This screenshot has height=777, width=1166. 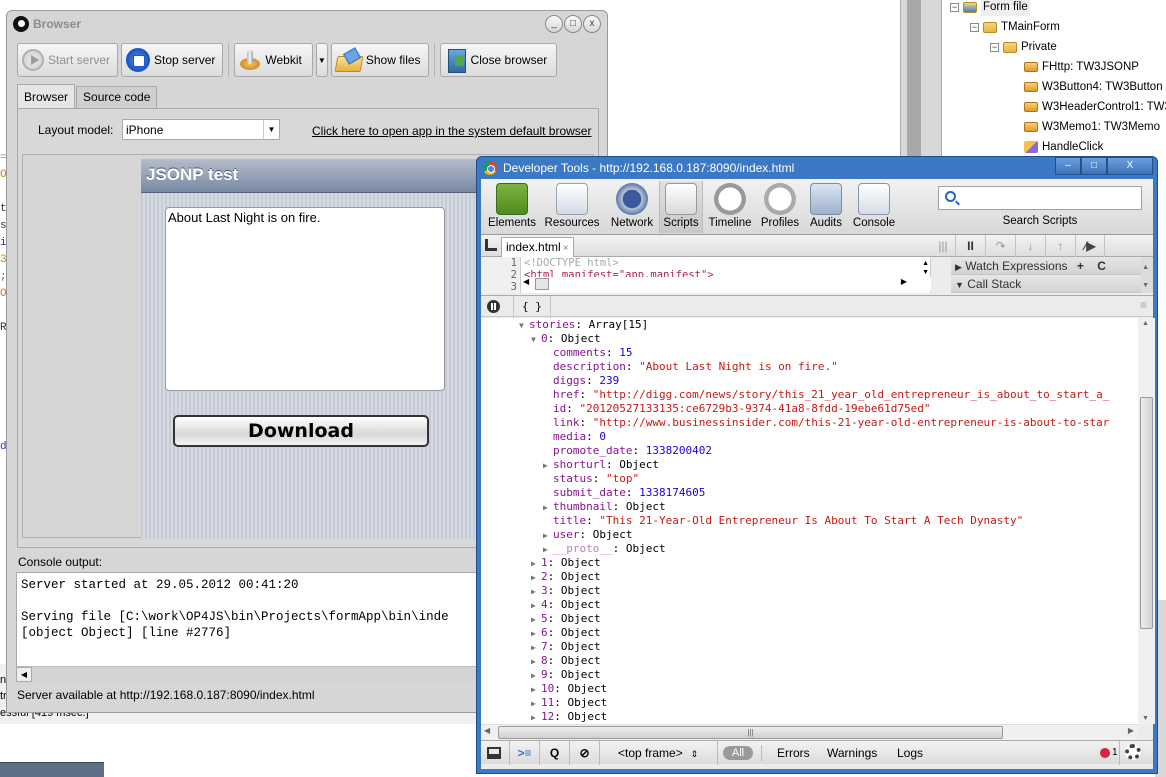 I want to click on tree-property-row: promote_date: 1338200402, so click(x=627, y=451).